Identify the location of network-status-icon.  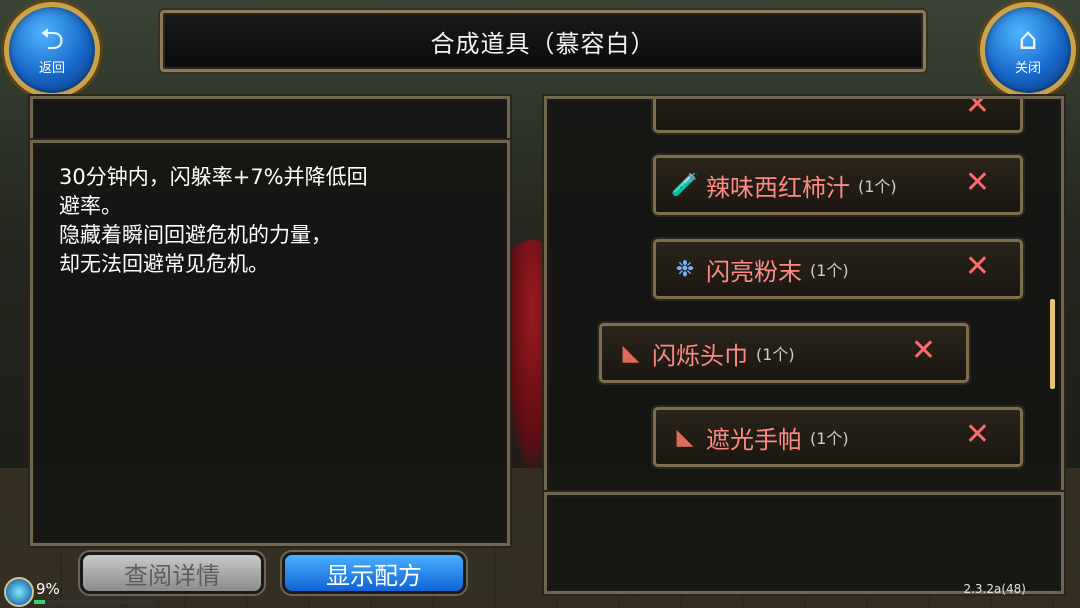
(19, 592).